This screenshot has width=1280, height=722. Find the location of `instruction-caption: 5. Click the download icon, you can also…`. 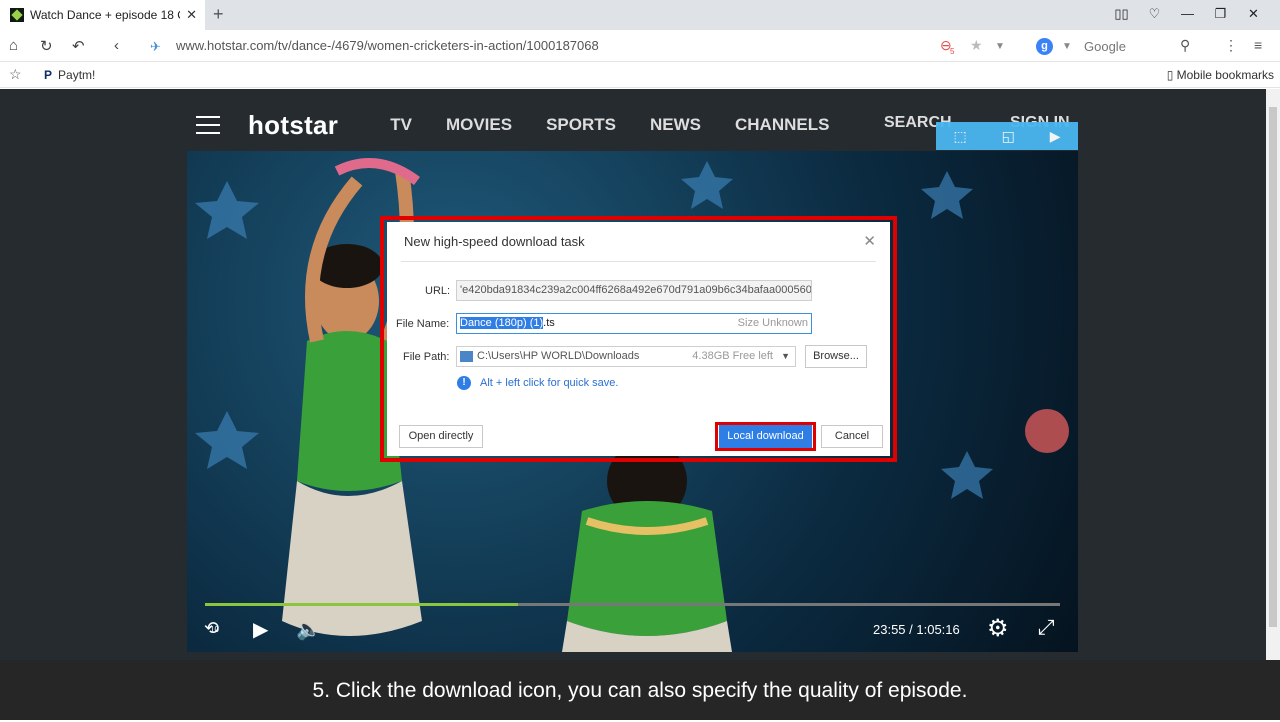

instruction-caption: 5. Click the download icon, you can also… is located at coordinates (640, 690).